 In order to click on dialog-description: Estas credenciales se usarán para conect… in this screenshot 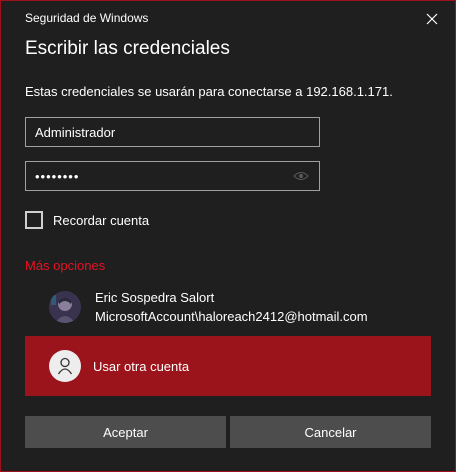, I will do `click(209, 91)`.